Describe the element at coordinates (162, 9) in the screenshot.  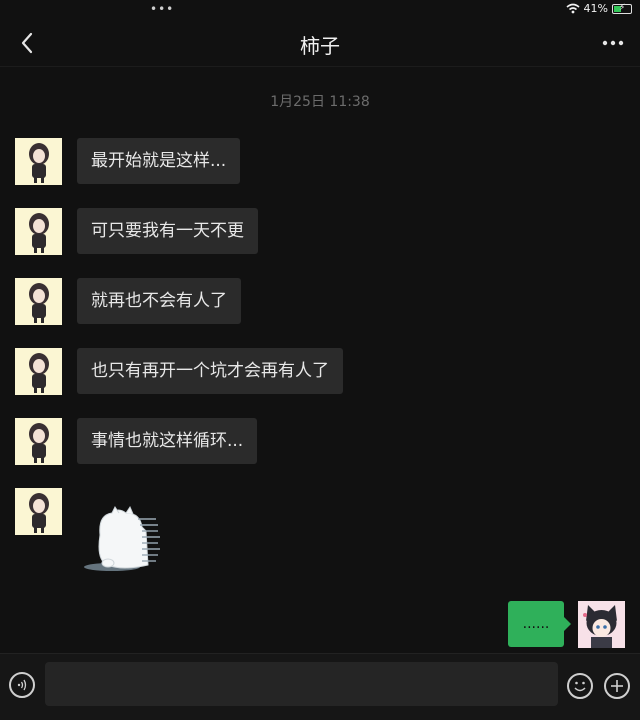
I see `more-dots-icon: •••` at that location.